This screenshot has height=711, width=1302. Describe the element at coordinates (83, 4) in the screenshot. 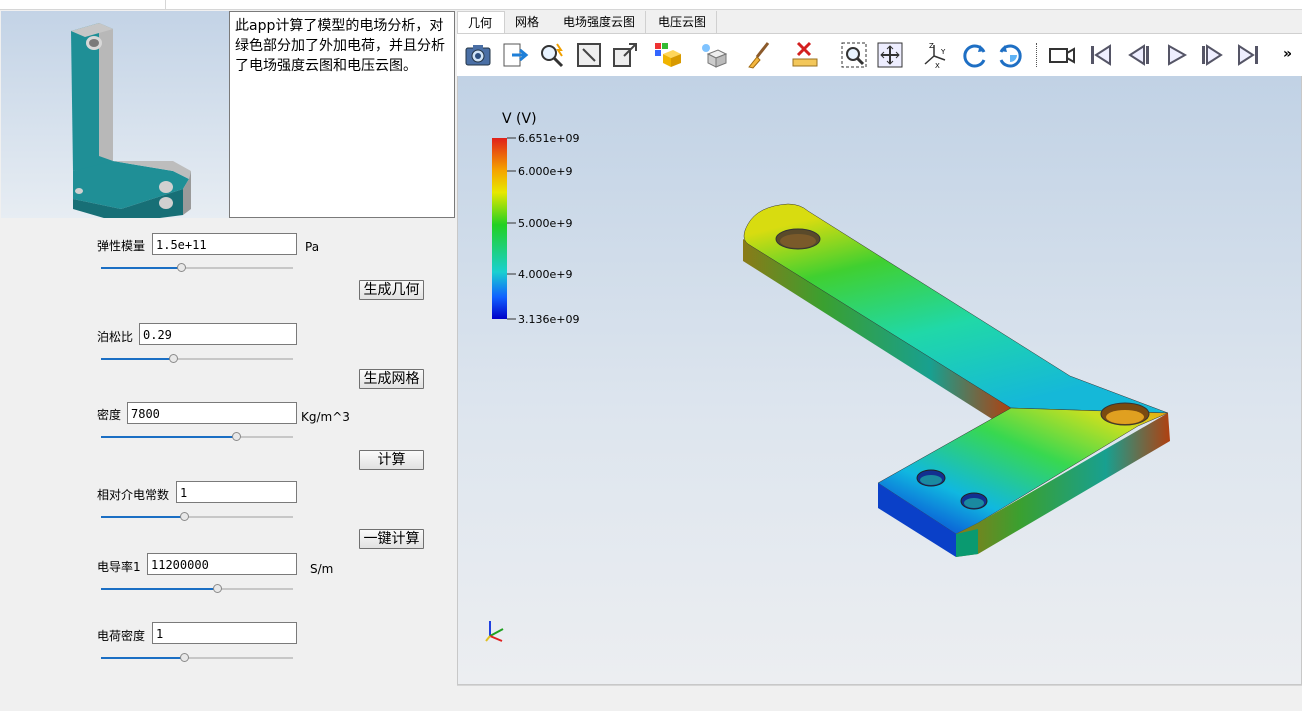

I see `top-tab-stub` at that location.